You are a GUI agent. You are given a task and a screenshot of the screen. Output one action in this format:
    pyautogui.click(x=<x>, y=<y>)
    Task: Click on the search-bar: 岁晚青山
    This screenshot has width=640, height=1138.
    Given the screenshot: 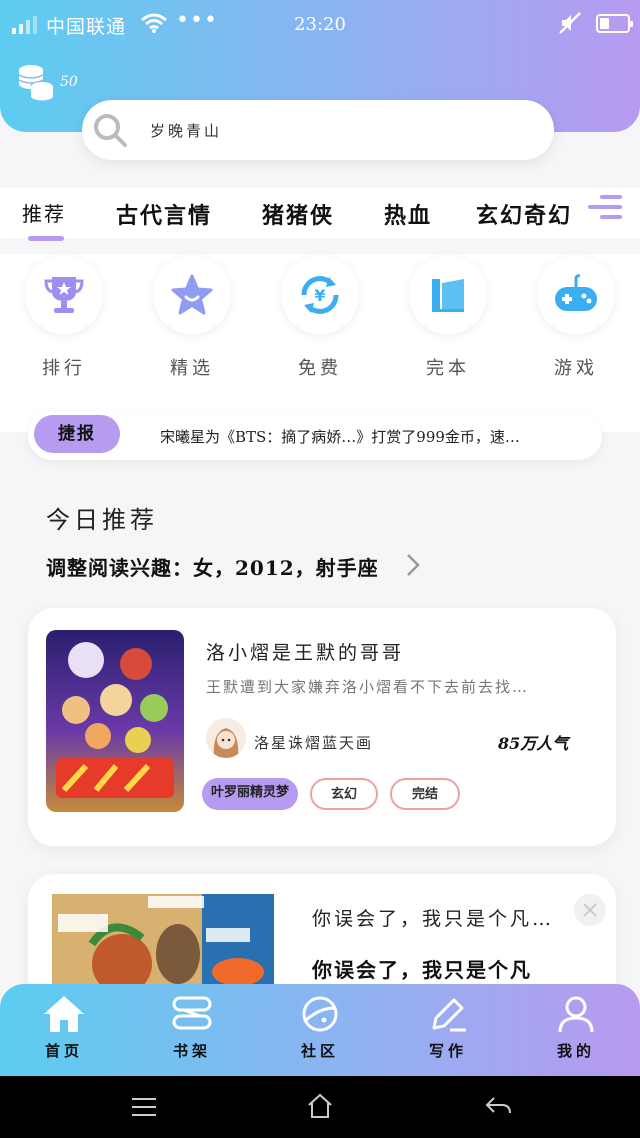 What is the action you would take?
    pyautogui.click(x=318, y=130)
    